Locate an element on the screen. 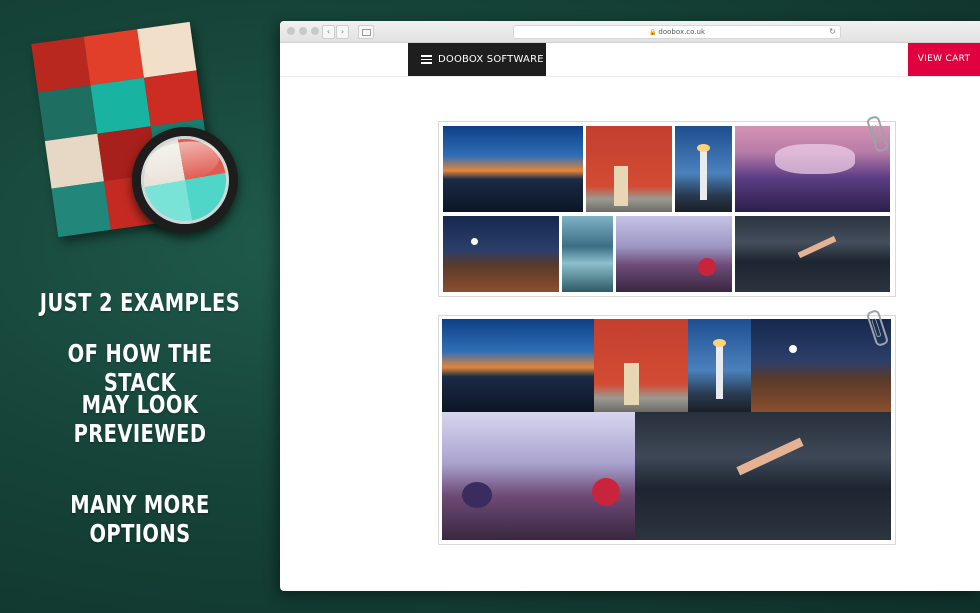  forward-button: › is located at coordinates (342, 32).